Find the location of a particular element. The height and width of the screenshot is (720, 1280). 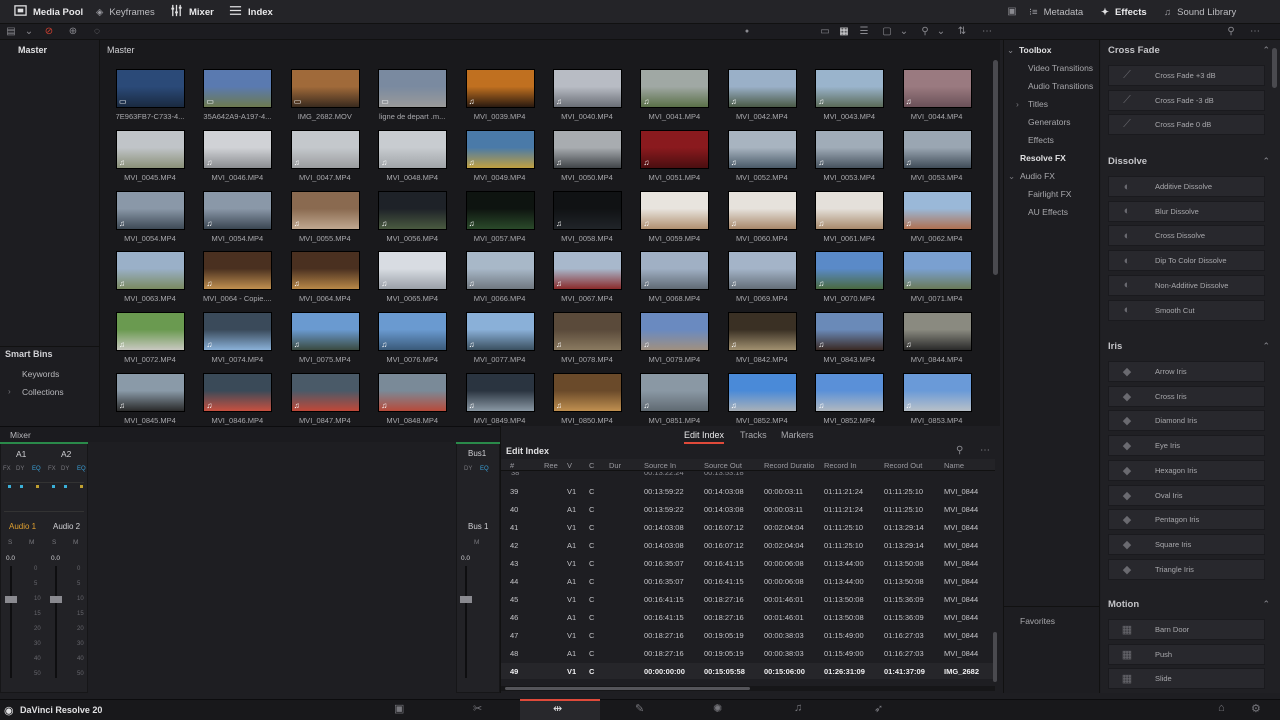

bus-fader-handle is located at coordinates (466, 599).